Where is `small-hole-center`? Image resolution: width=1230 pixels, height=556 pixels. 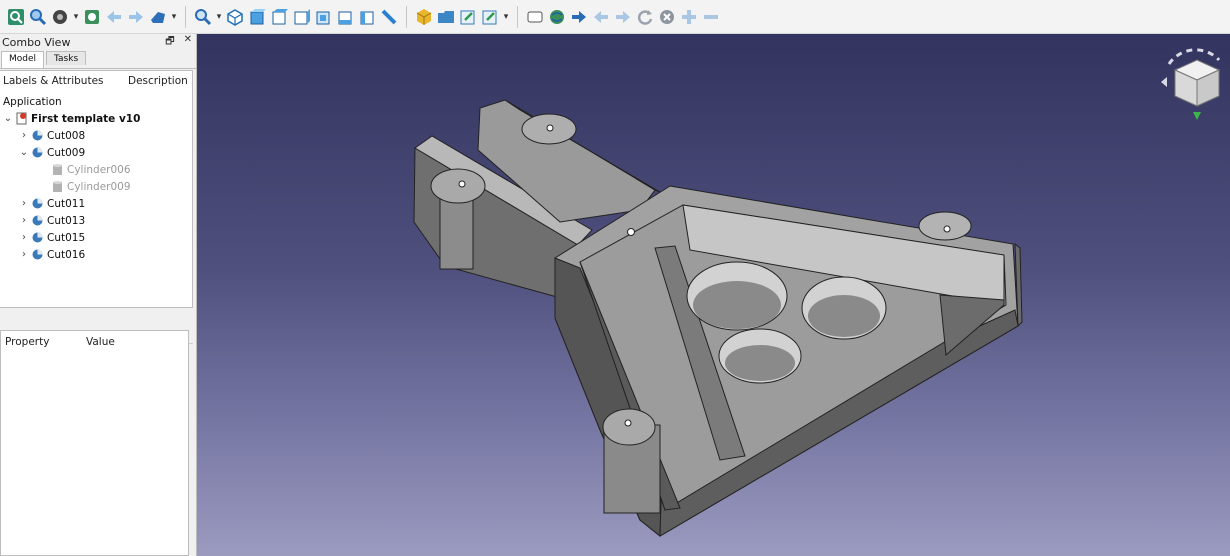 small-hole-center is located at coordinates (631, 232).